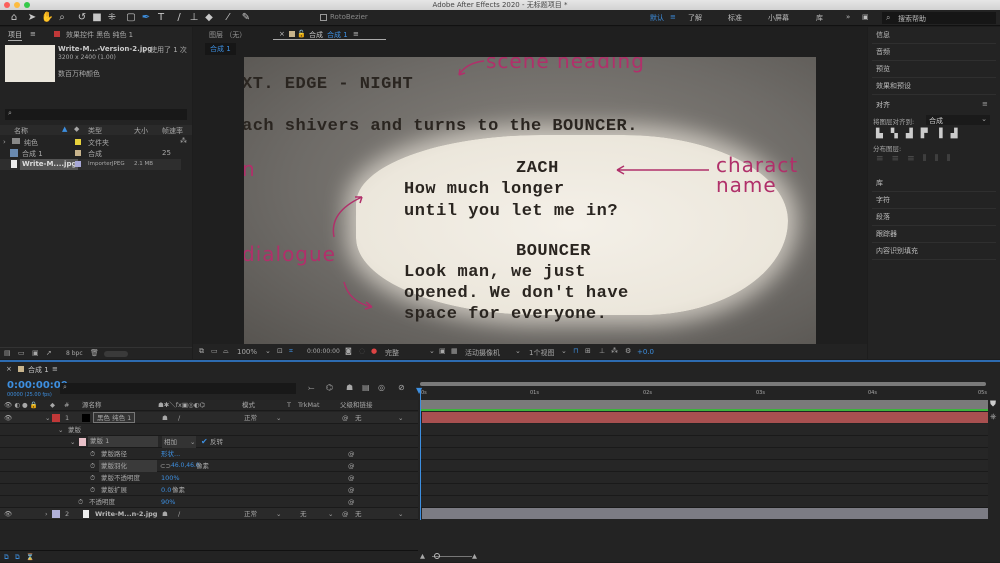  What do you see at coordinates (819, 18) in the screenshot?
I see `workspace-library: 库` at bounding box center [819, 18].